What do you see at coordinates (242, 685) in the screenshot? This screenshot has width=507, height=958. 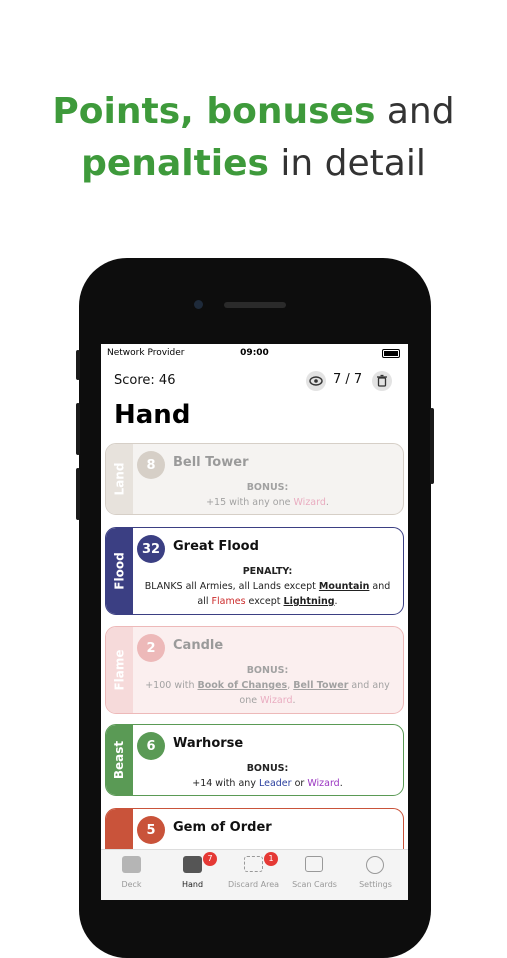 I see `rule-keyword: Book of Changes` at bounding box center [242, 685].